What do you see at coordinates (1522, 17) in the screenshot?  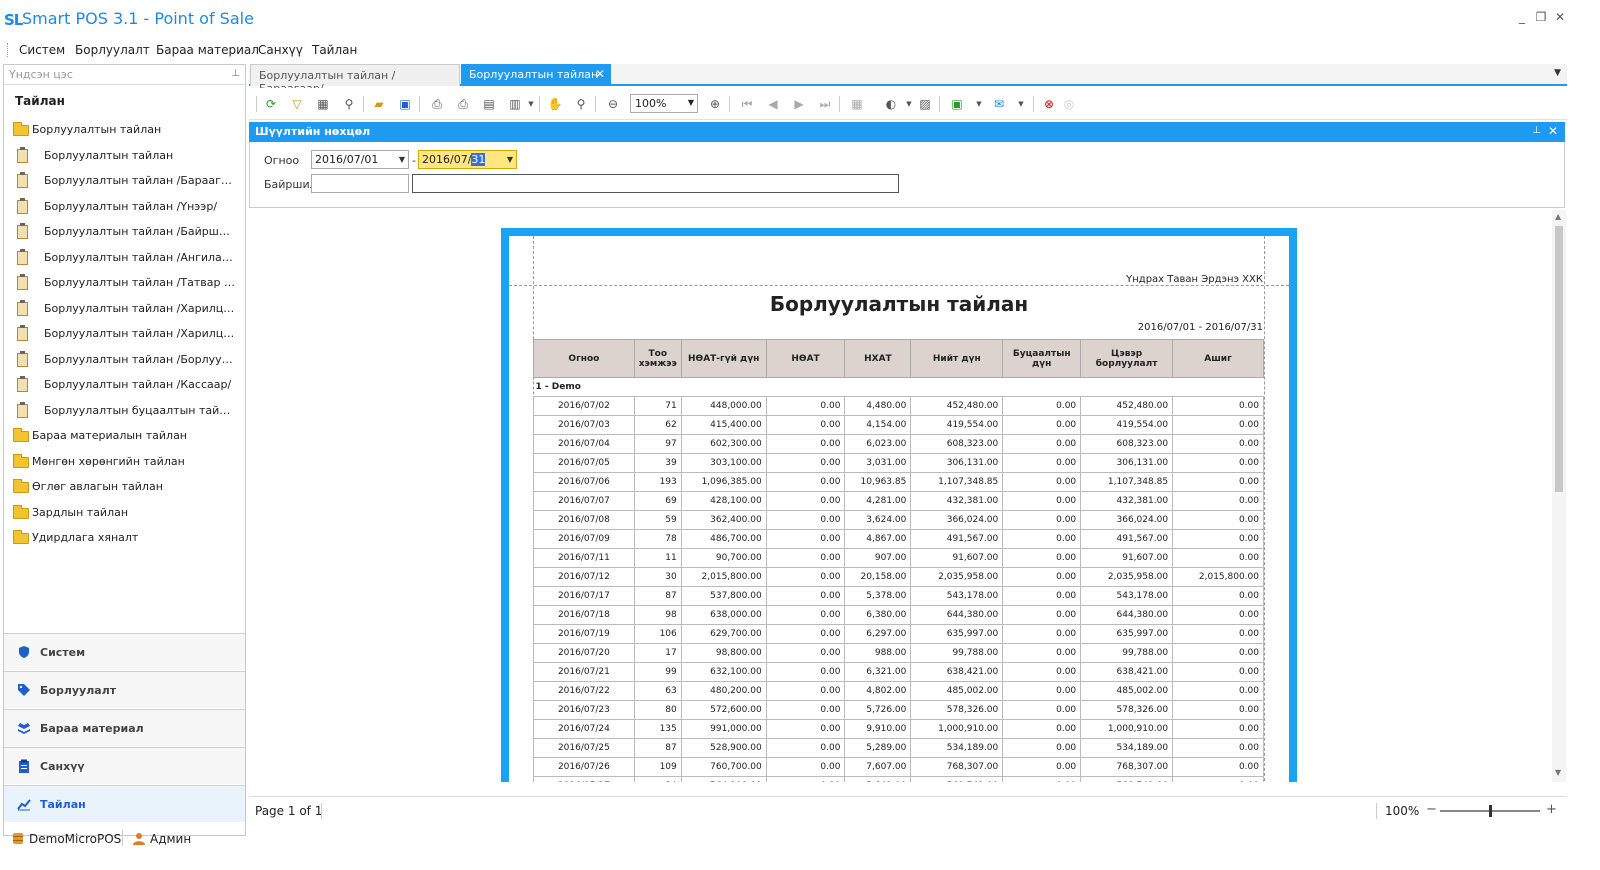 I see `minimize-icon: _` at bounding box center [1522, 17].